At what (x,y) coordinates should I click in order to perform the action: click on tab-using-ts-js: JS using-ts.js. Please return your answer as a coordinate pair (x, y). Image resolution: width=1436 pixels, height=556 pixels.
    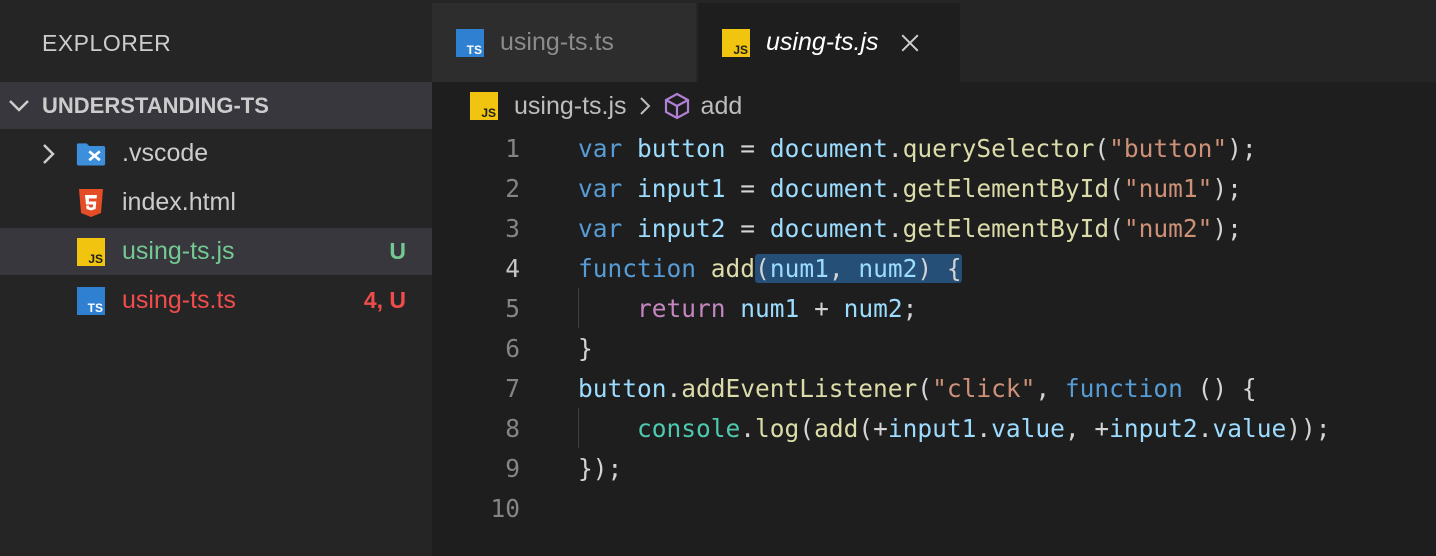
    Looking at the image, I should click on (829, 42).